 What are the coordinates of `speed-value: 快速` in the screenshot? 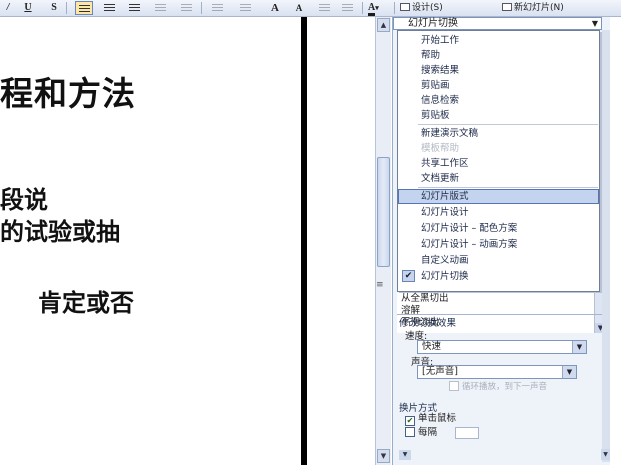 It's located at (432, 346).